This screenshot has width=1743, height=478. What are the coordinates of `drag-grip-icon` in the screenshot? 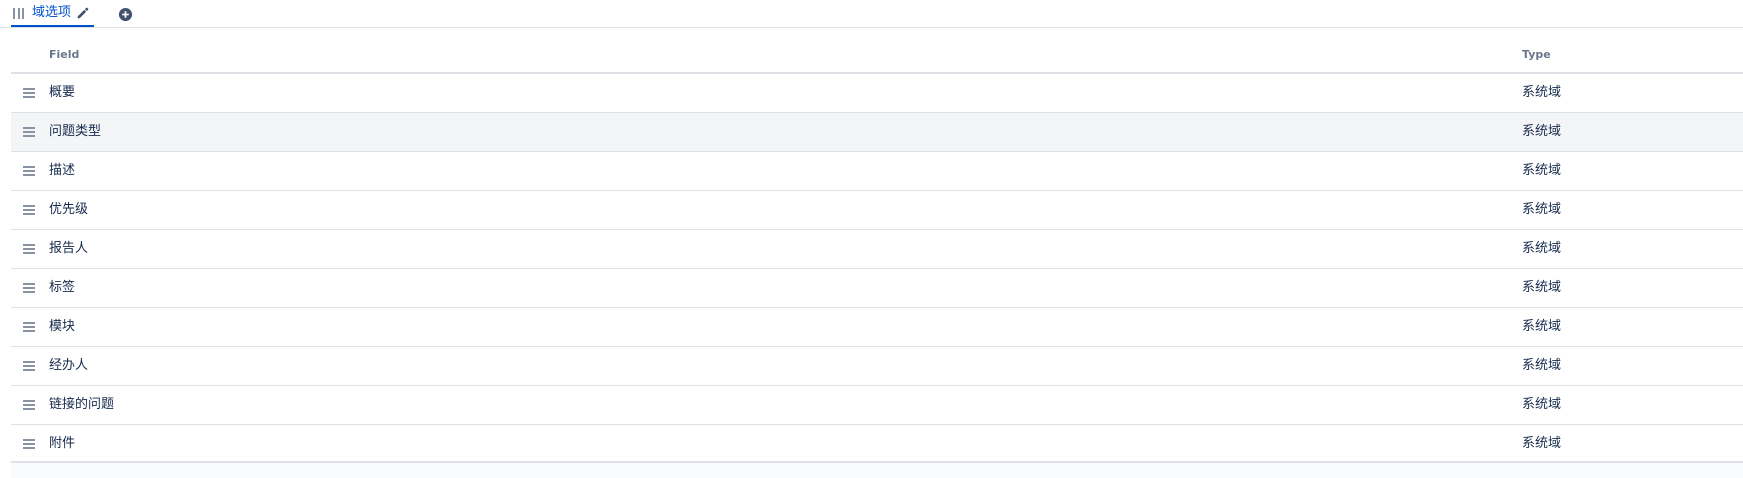 It's located at (18, 13).